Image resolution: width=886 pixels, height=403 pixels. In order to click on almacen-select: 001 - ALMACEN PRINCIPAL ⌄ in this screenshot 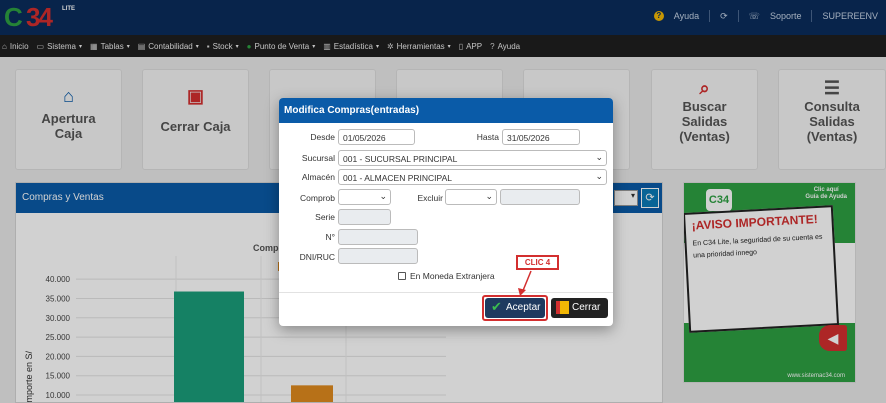, I will do `click(472, 177)`.